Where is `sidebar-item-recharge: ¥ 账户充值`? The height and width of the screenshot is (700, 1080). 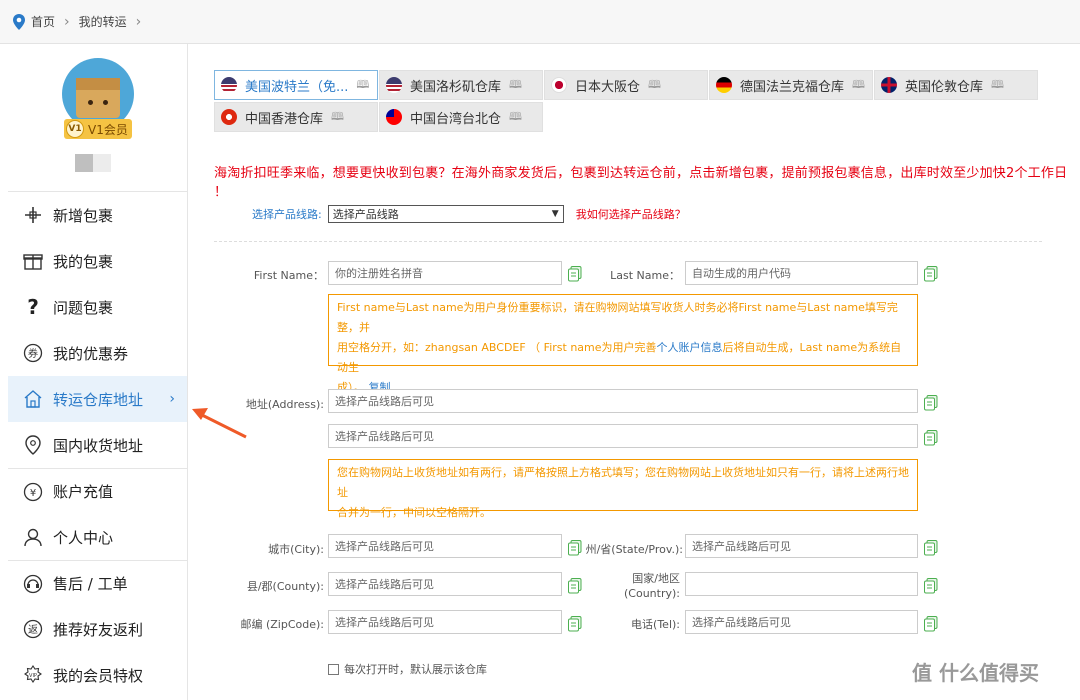
sidebar-item-recharge: ¥ 账户充值 is located at coordinates (97, 491).